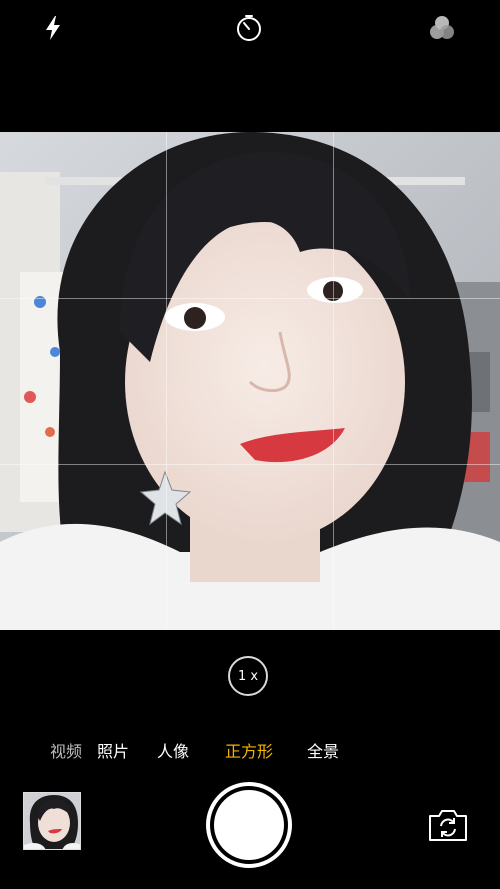 The width and height of the screenshot is (500, 889). I want to click on shutter-button, so click(249, 825).